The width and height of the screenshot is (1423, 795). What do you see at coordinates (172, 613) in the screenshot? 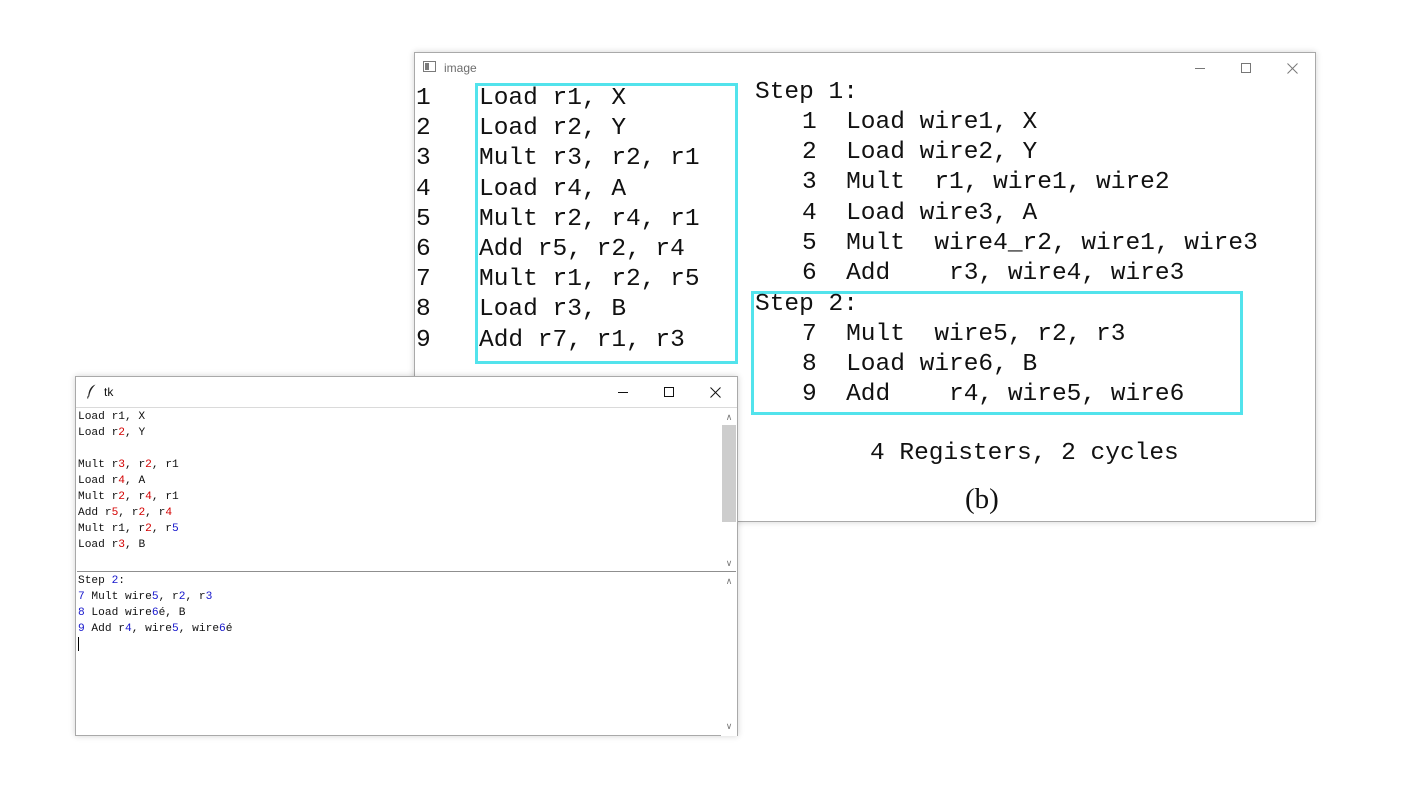
I see `text-run: é, B` at bounding box center [172, 613].